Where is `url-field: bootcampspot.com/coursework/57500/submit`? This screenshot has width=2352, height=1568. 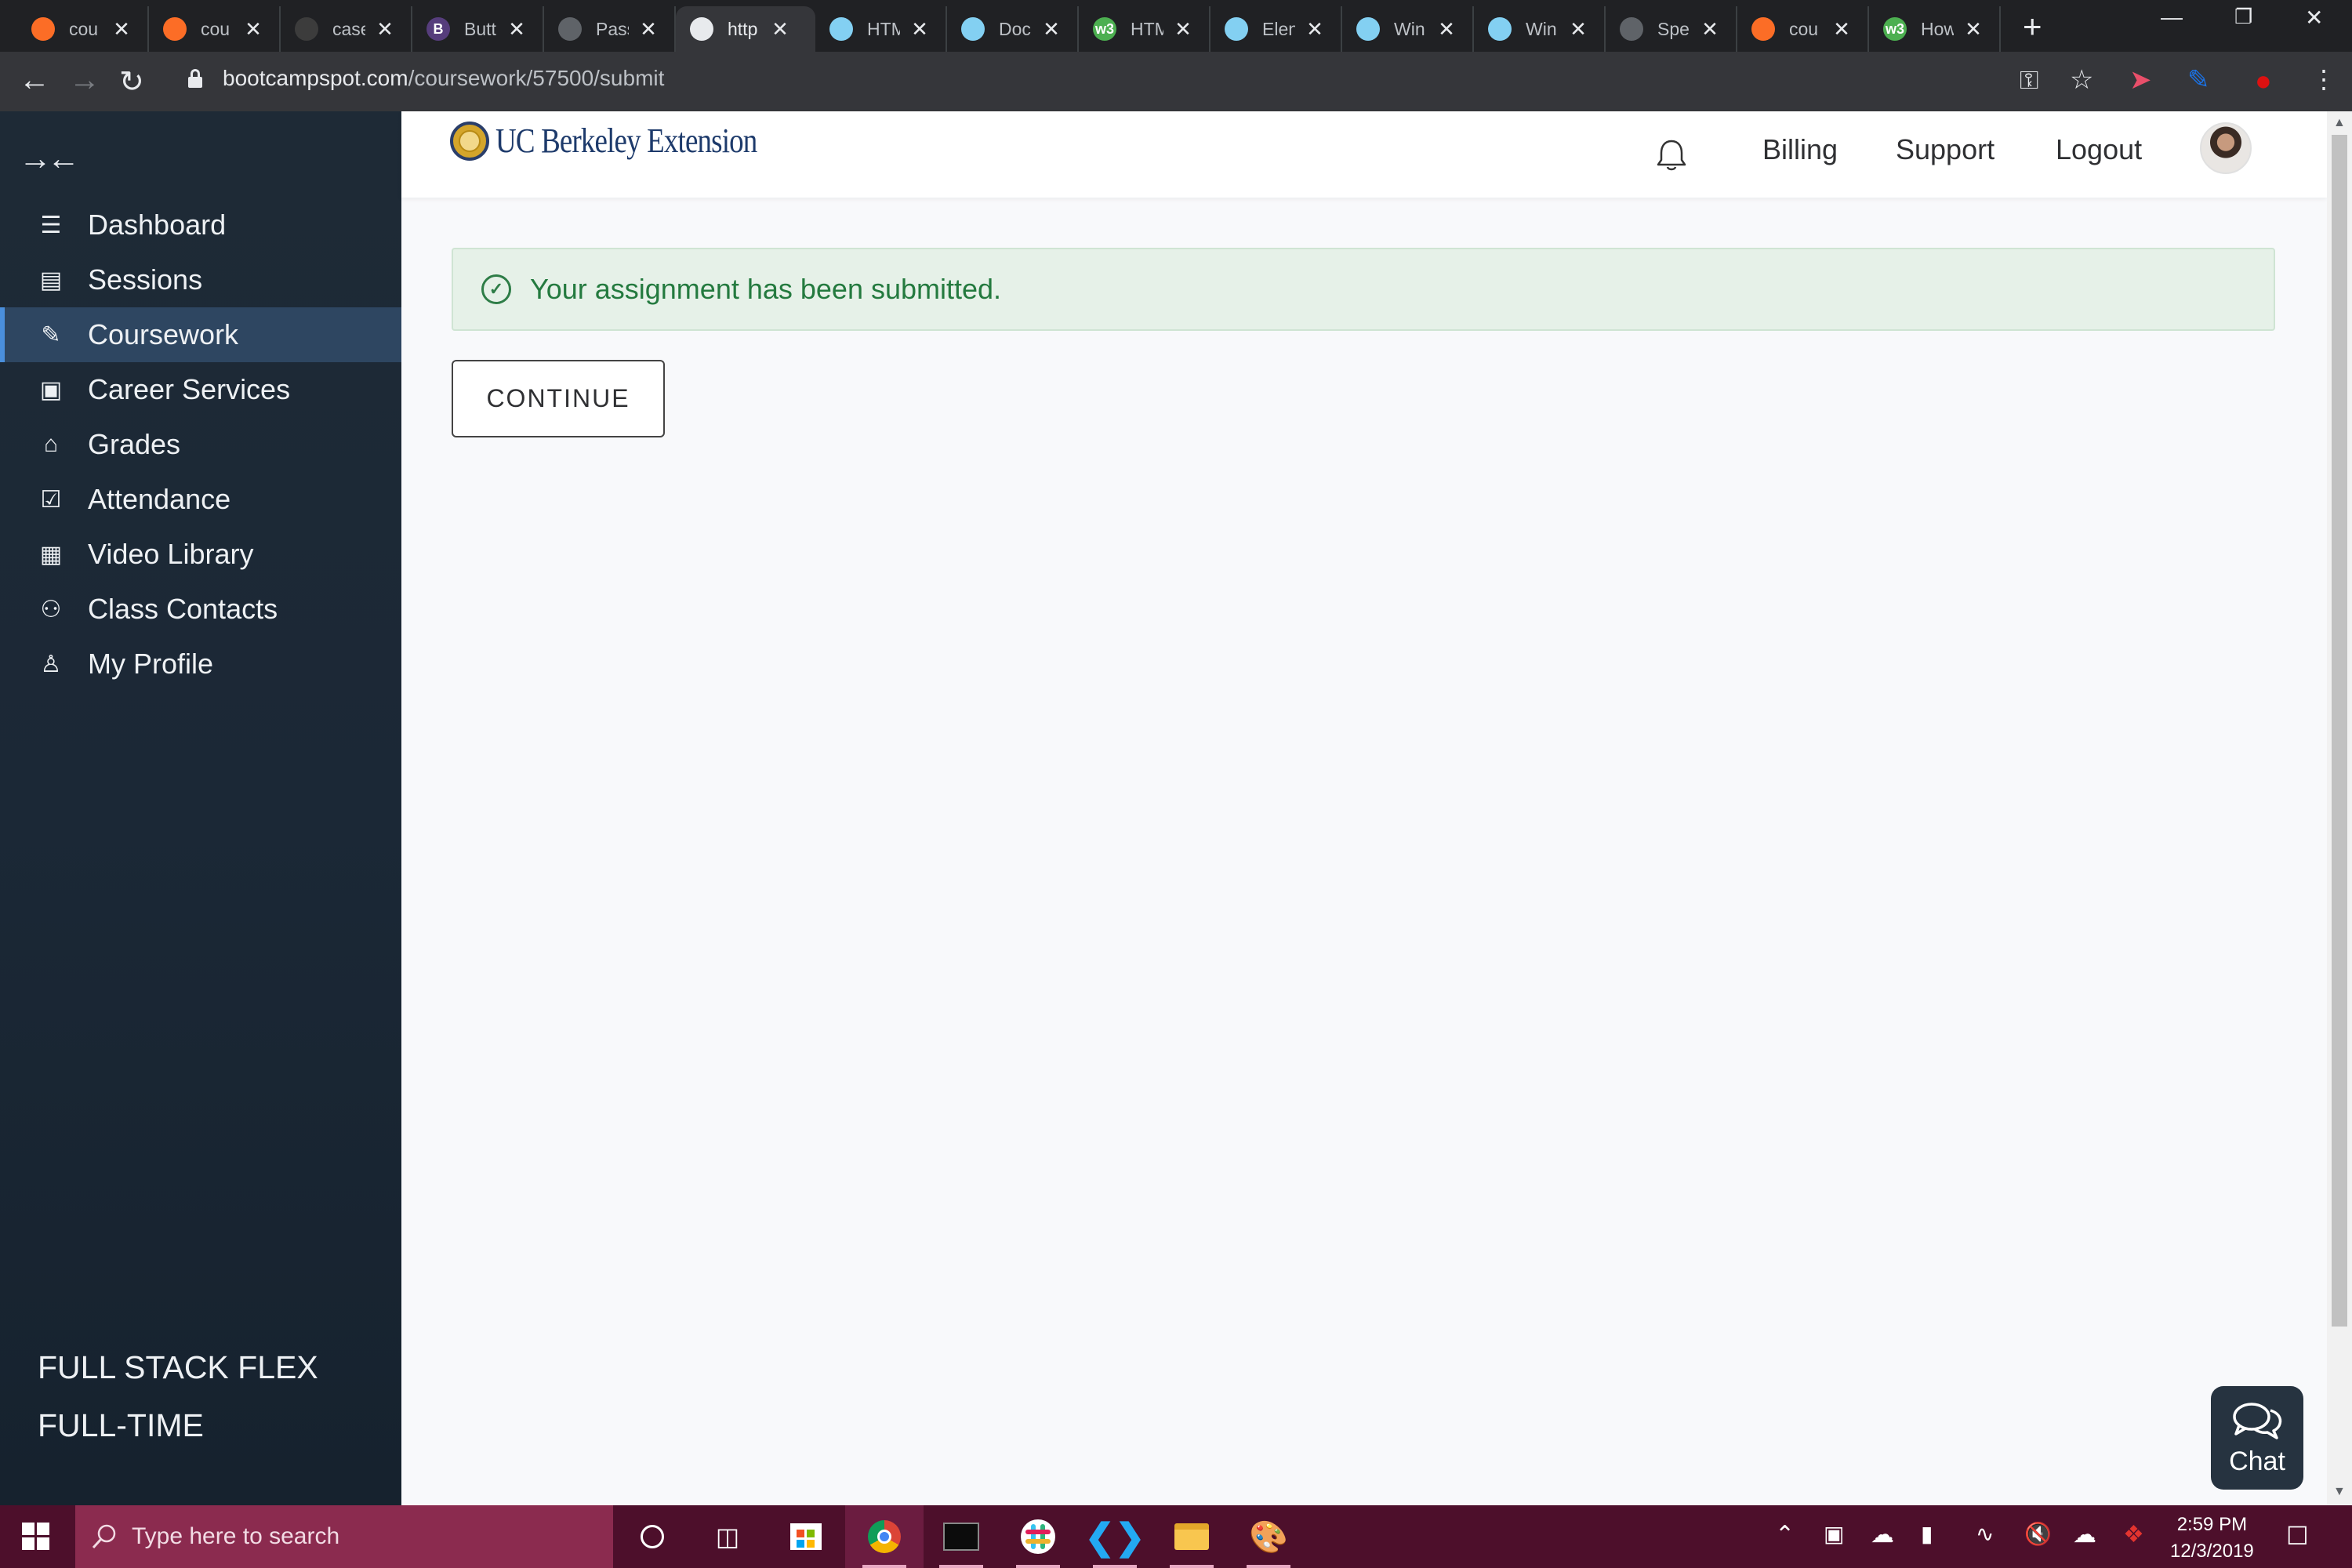 url-field: bootcampspot.com/coursework/57500/submit is located at coordinates (443, 78).